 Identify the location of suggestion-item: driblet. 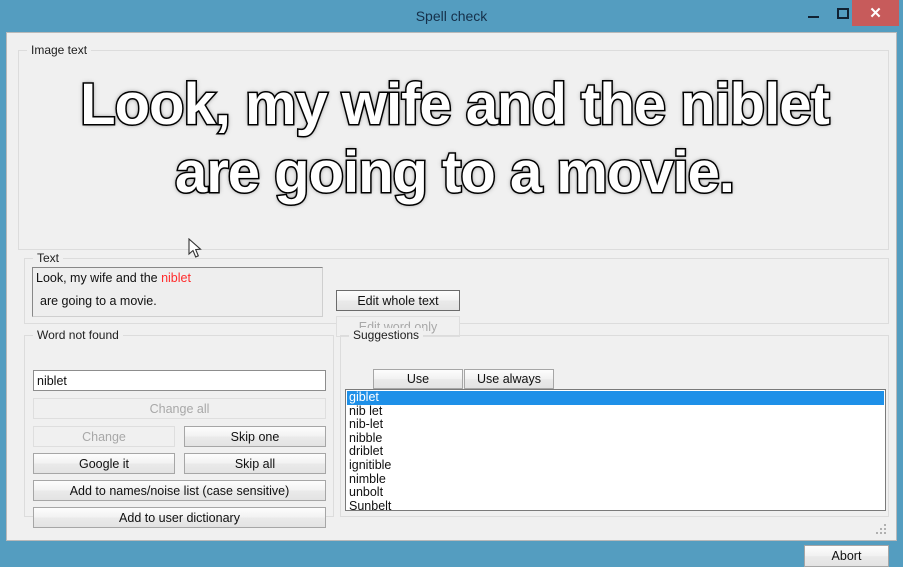
(615, 452).